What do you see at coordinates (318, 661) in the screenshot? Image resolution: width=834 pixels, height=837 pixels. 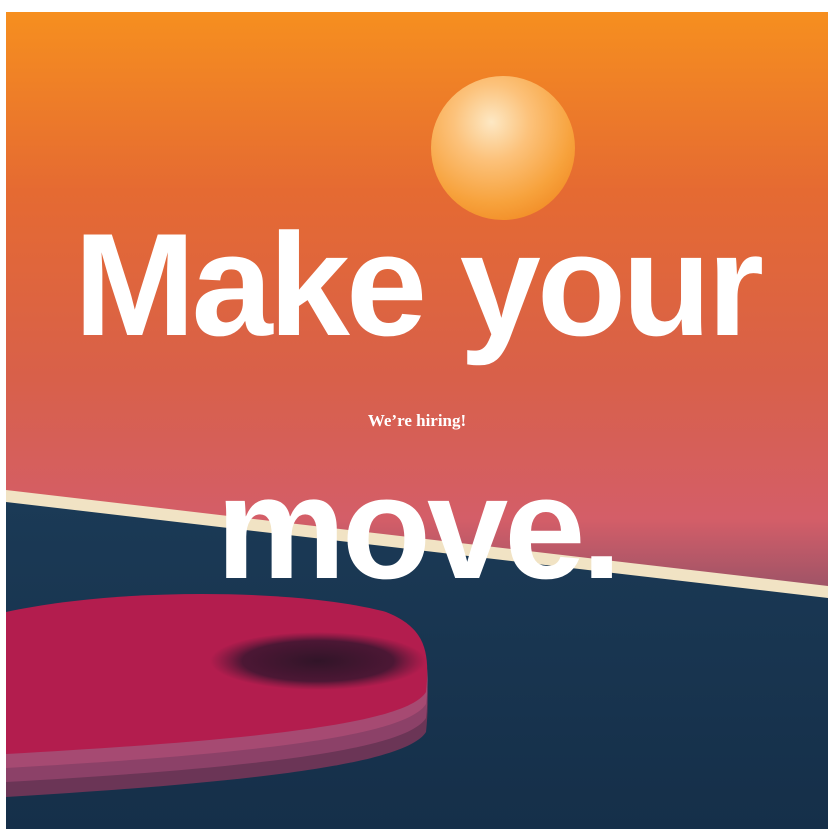 I see `ball-shadow` at bounding box center [318, 661].